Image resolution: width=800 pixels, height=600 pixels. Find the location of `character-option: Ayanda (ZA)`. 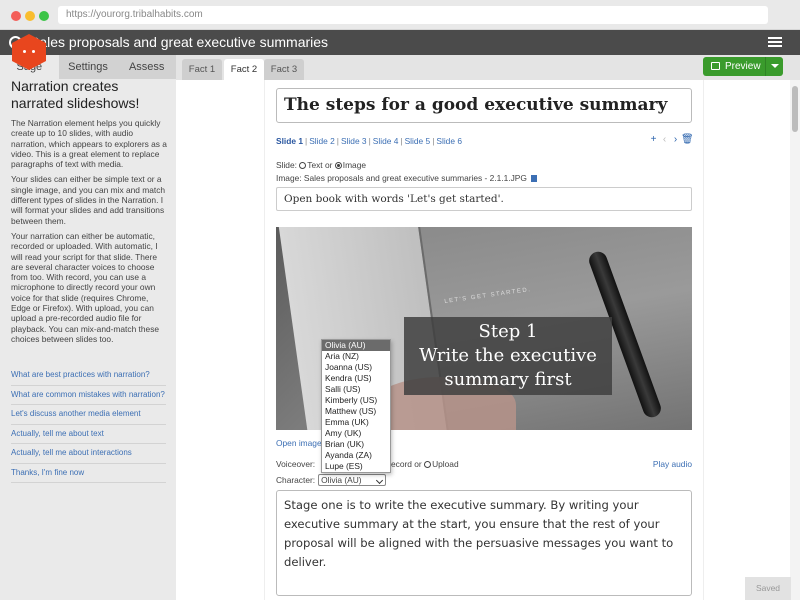

character-option: Ayanda (ZA) is located at coordinates (356, 455).